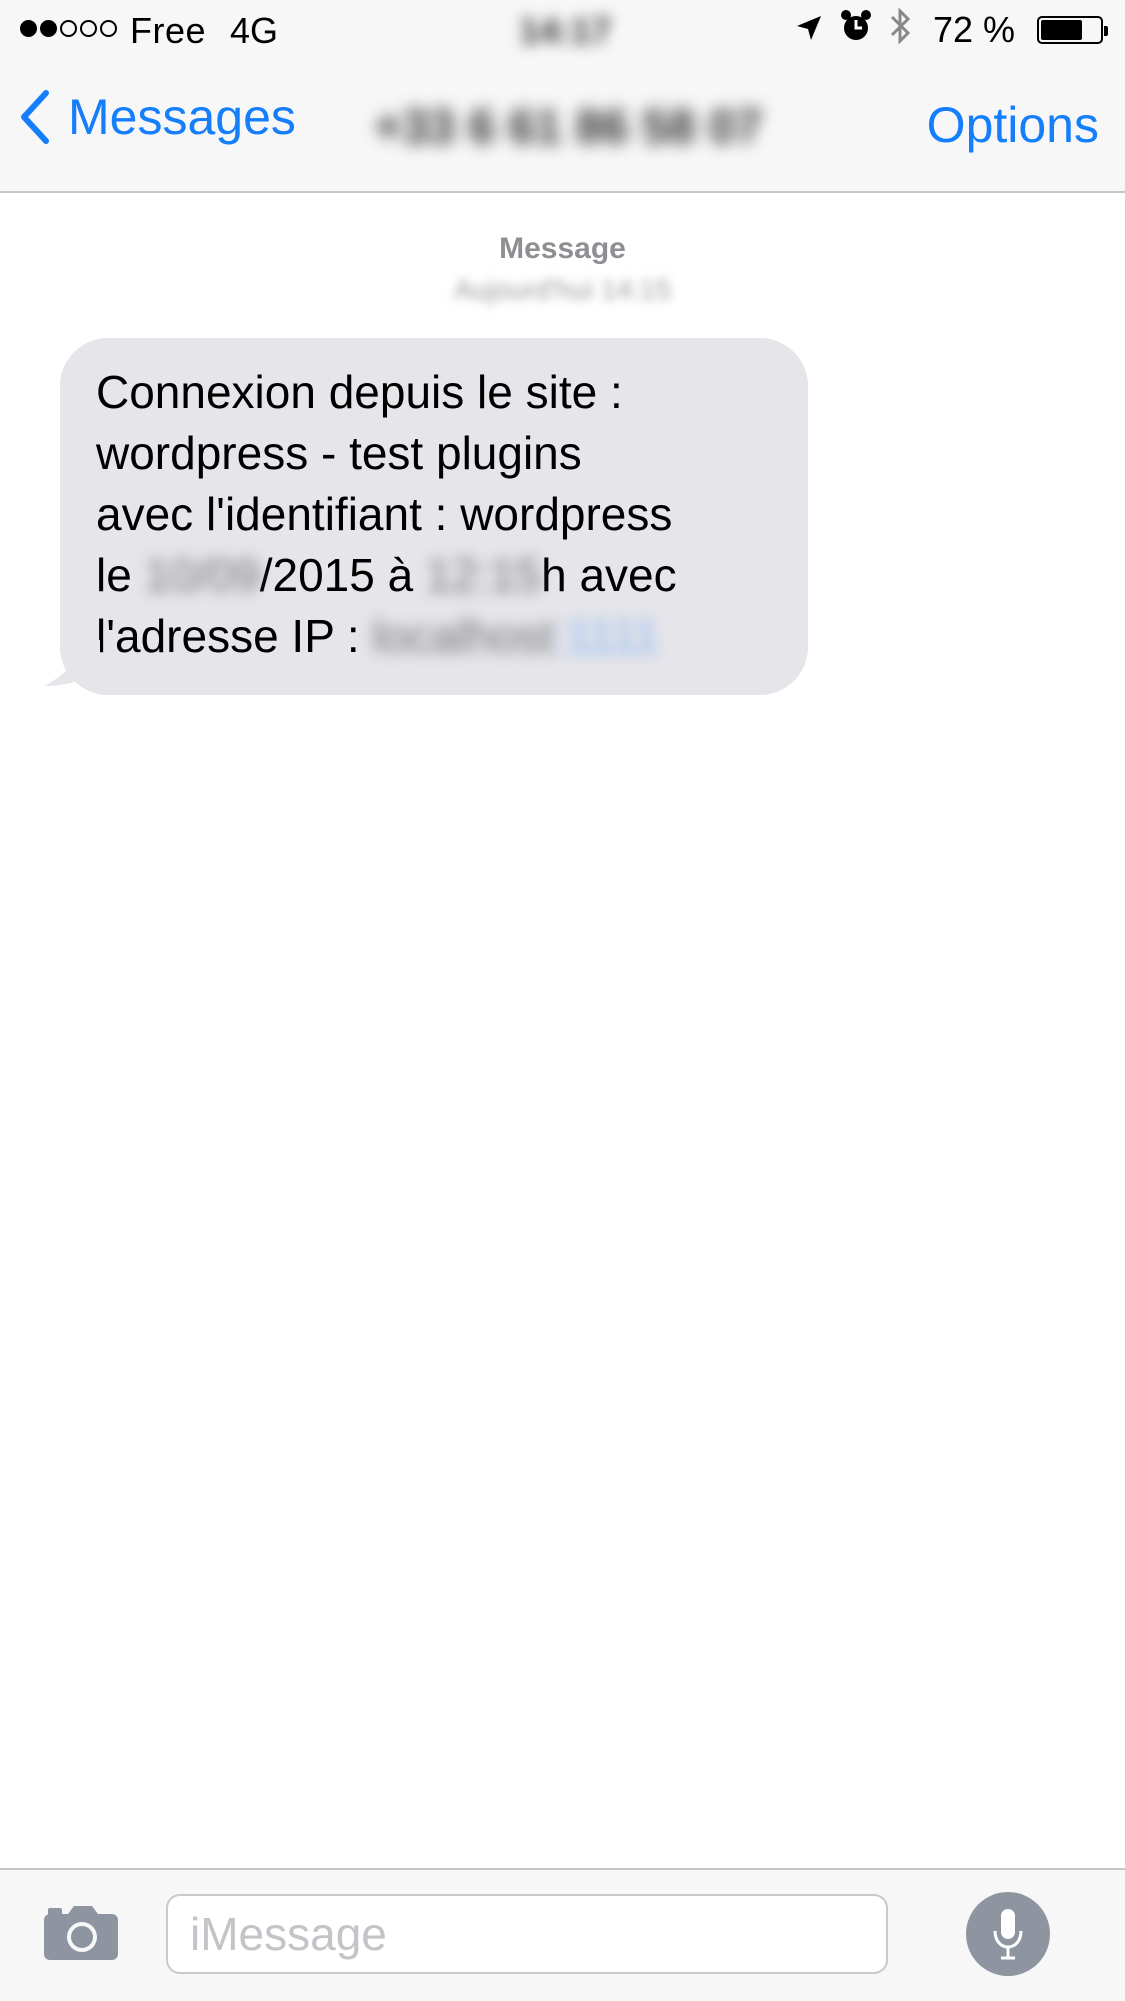  I want to click on chevron-left-icon, so click(35, 117).